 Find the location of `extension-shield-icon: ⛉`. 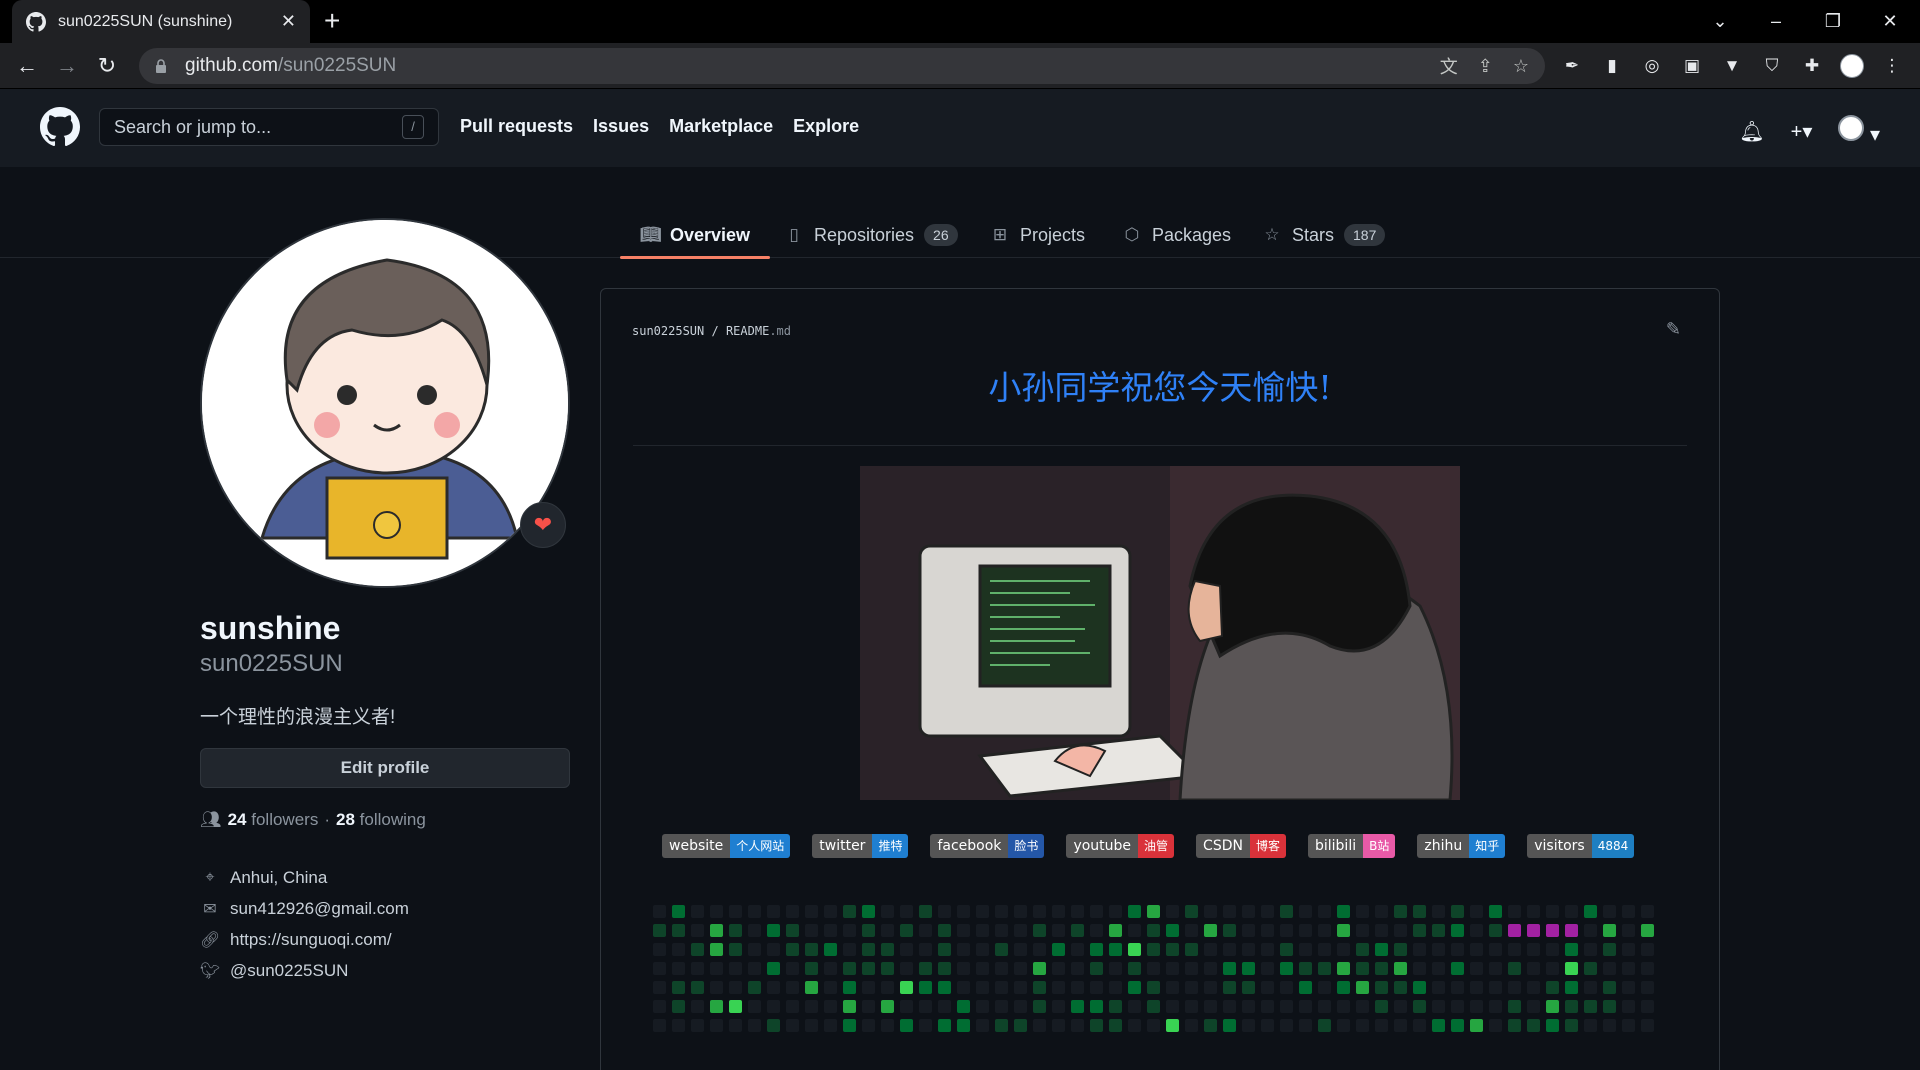

extension-shield-icon: ⛉ is located at coordinates (1772, 66).